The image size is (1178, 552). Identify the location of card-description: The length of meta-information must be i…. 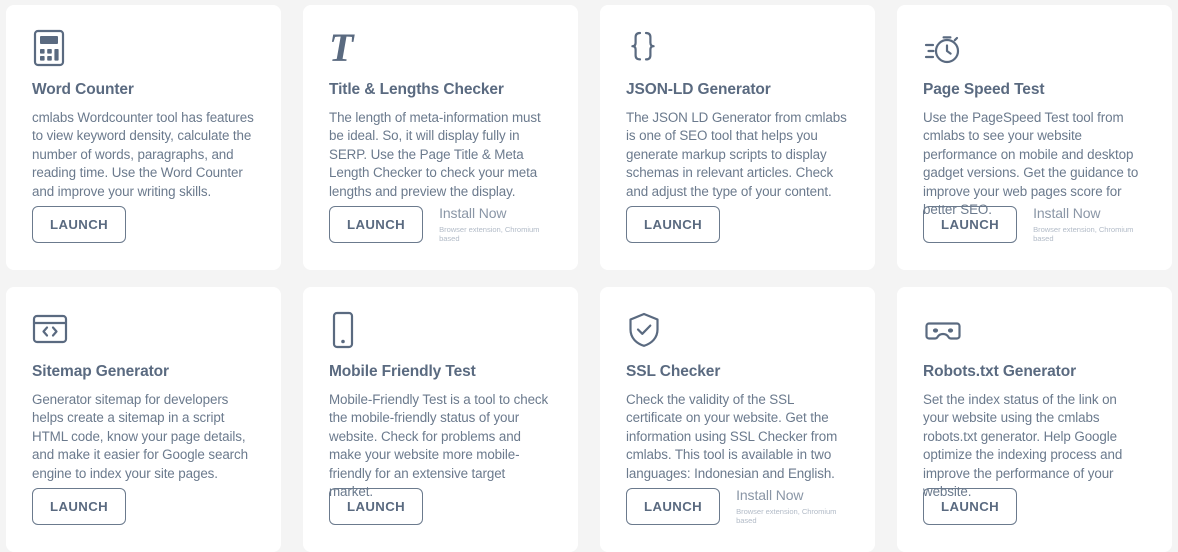
(435, 154).